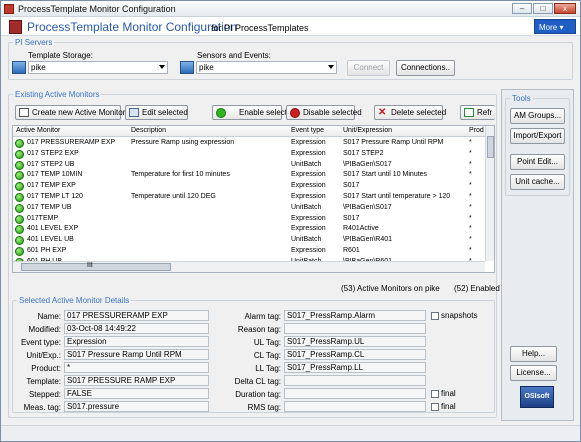 The width and height of the screenshot is (581, 442). I want to click on sensors-events-value: pike, so click(206, 67).